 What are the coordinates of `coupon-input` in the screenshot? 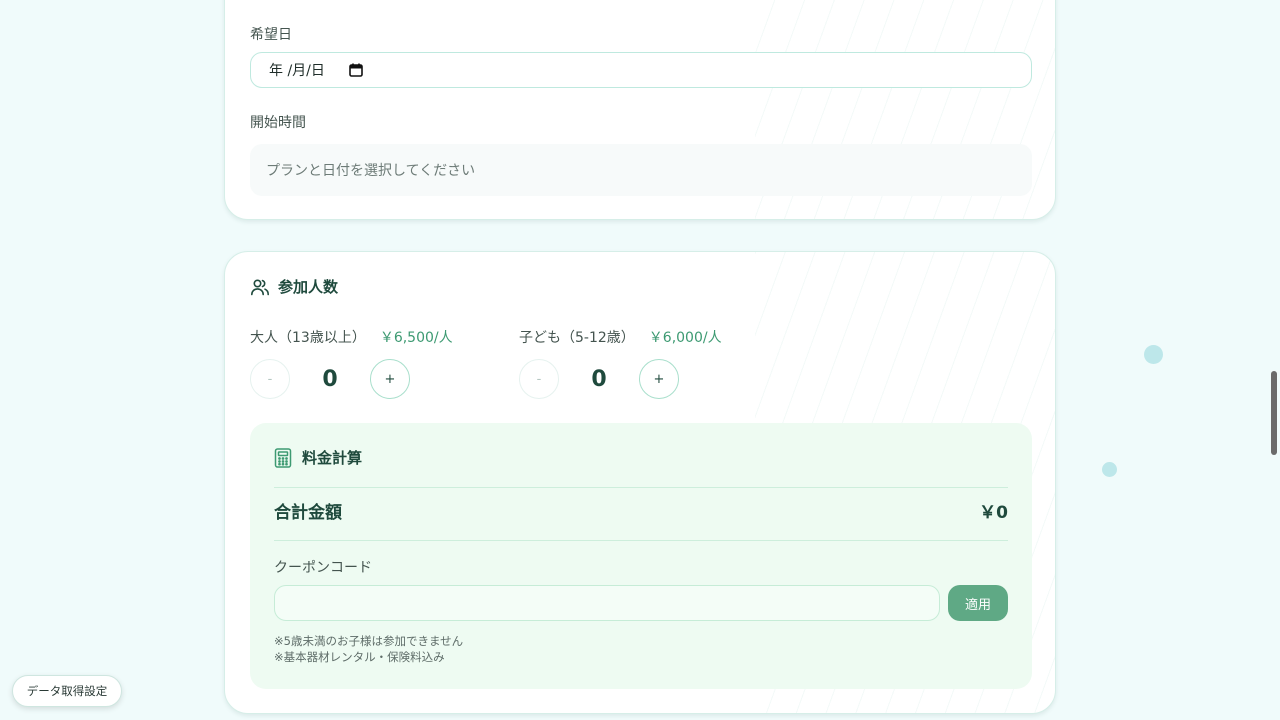 It's located at (607, 603).